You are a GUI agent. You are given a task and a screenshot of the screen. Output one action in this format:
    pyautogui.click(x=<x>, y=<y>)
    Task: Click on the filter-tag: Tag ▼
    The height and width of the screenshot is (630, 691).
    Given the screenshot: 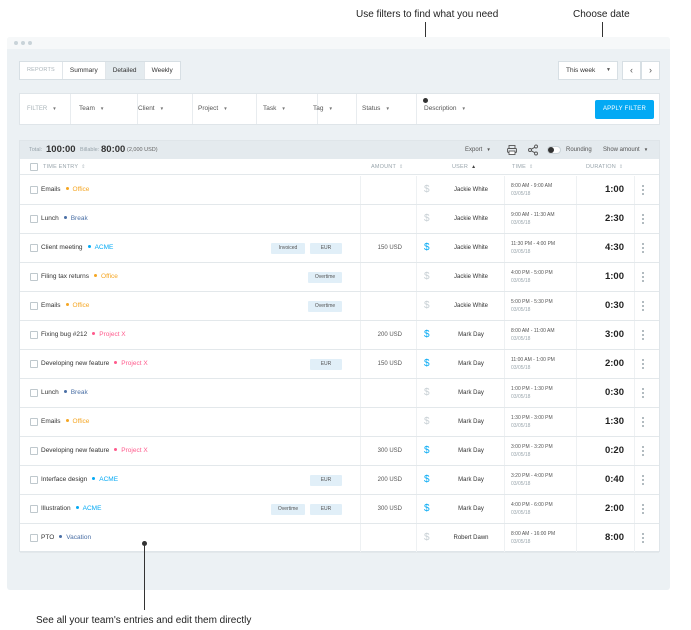 What is the action you would take?
    pyautogui.click(x=331, y=109)
    